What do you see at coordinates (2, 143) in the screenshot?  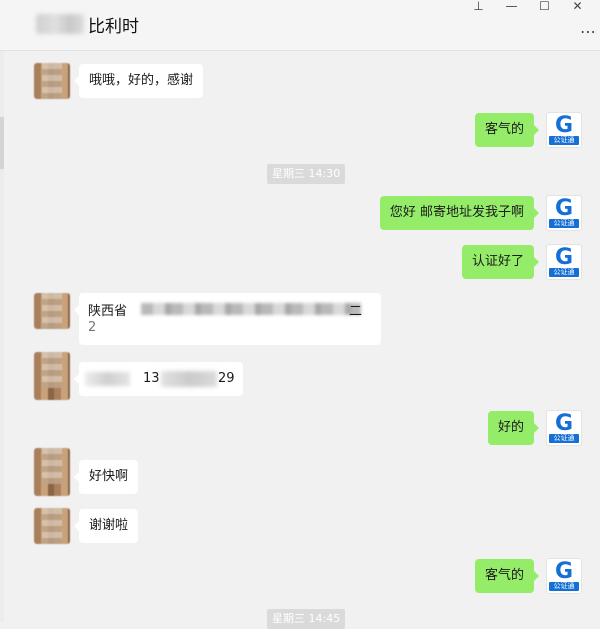 I see `scrollbar-thumb` at bounding box center [2, 143].